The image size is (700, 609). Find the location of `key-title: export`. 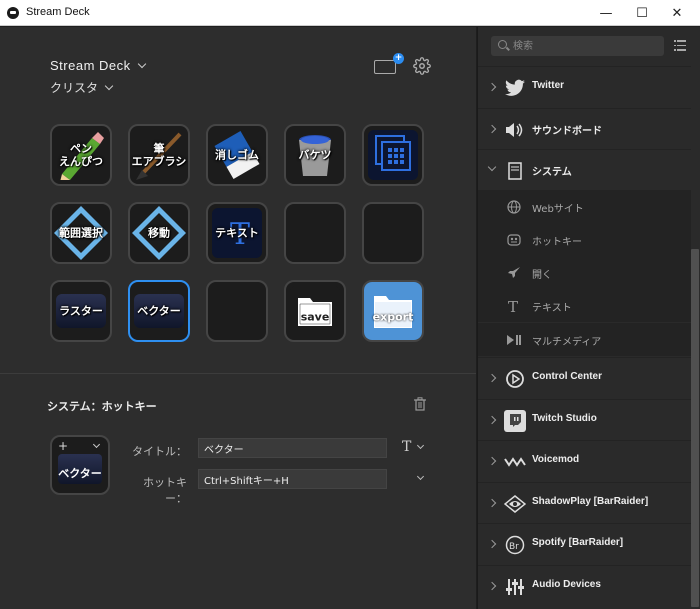

key-title: export is located at coordinates (393, 317).